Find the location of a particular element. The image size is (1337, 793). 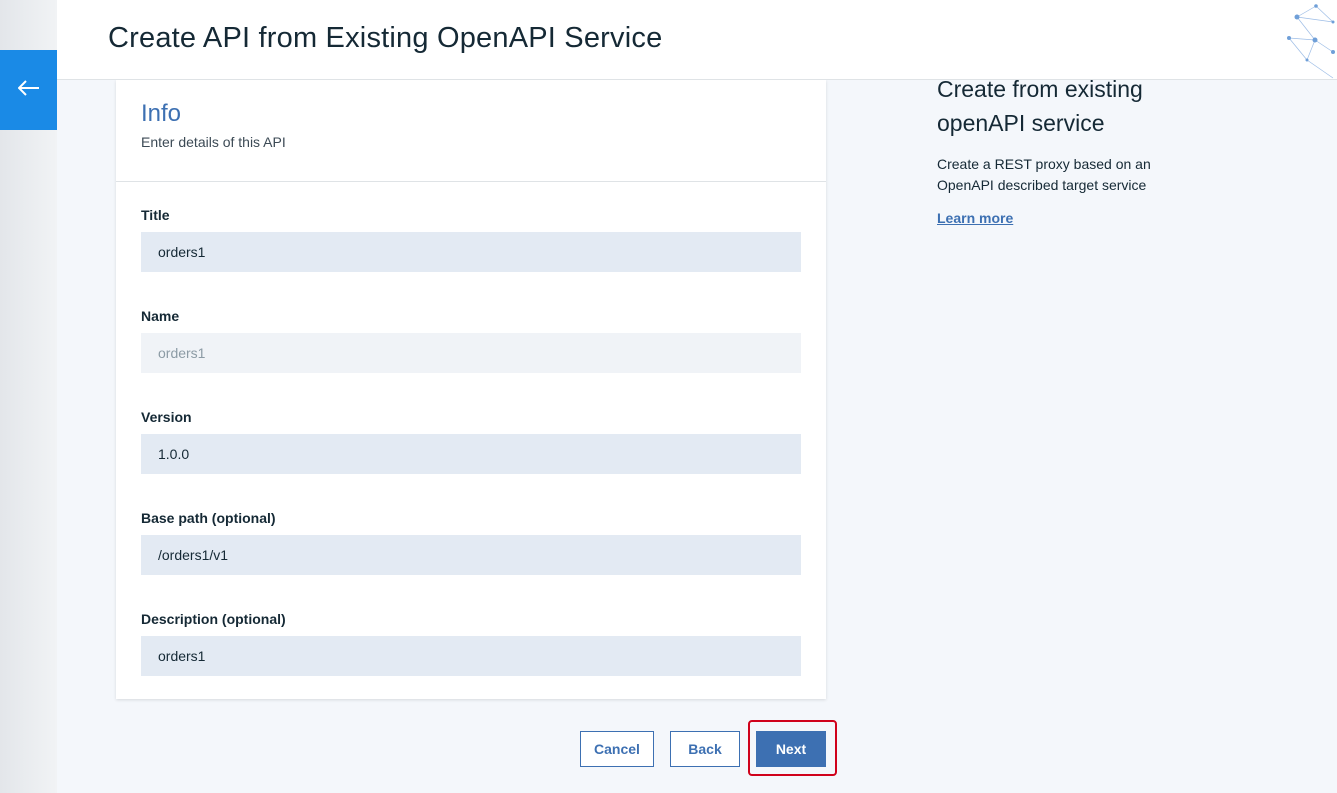

description-input: orders1 is located at coordinates (471, 656).